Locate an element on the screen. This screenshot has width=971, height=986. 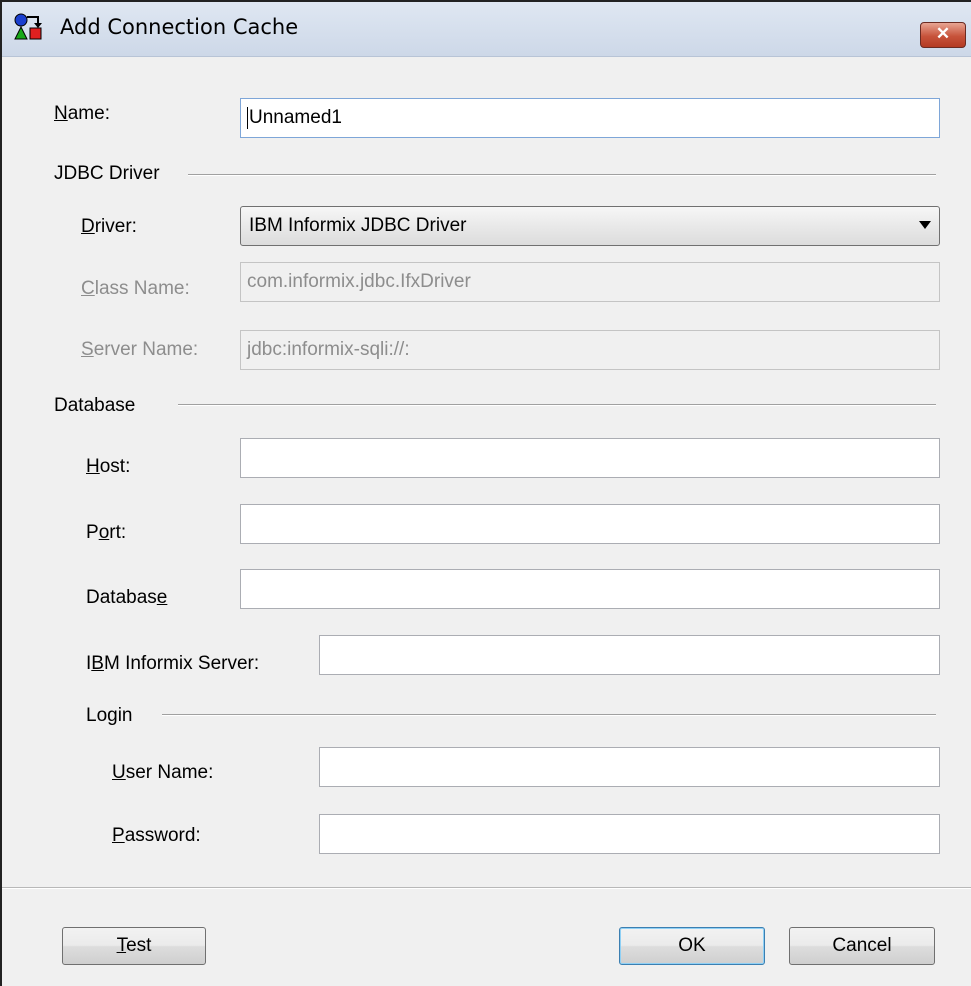
host-input is located at coordinates (590, 458).